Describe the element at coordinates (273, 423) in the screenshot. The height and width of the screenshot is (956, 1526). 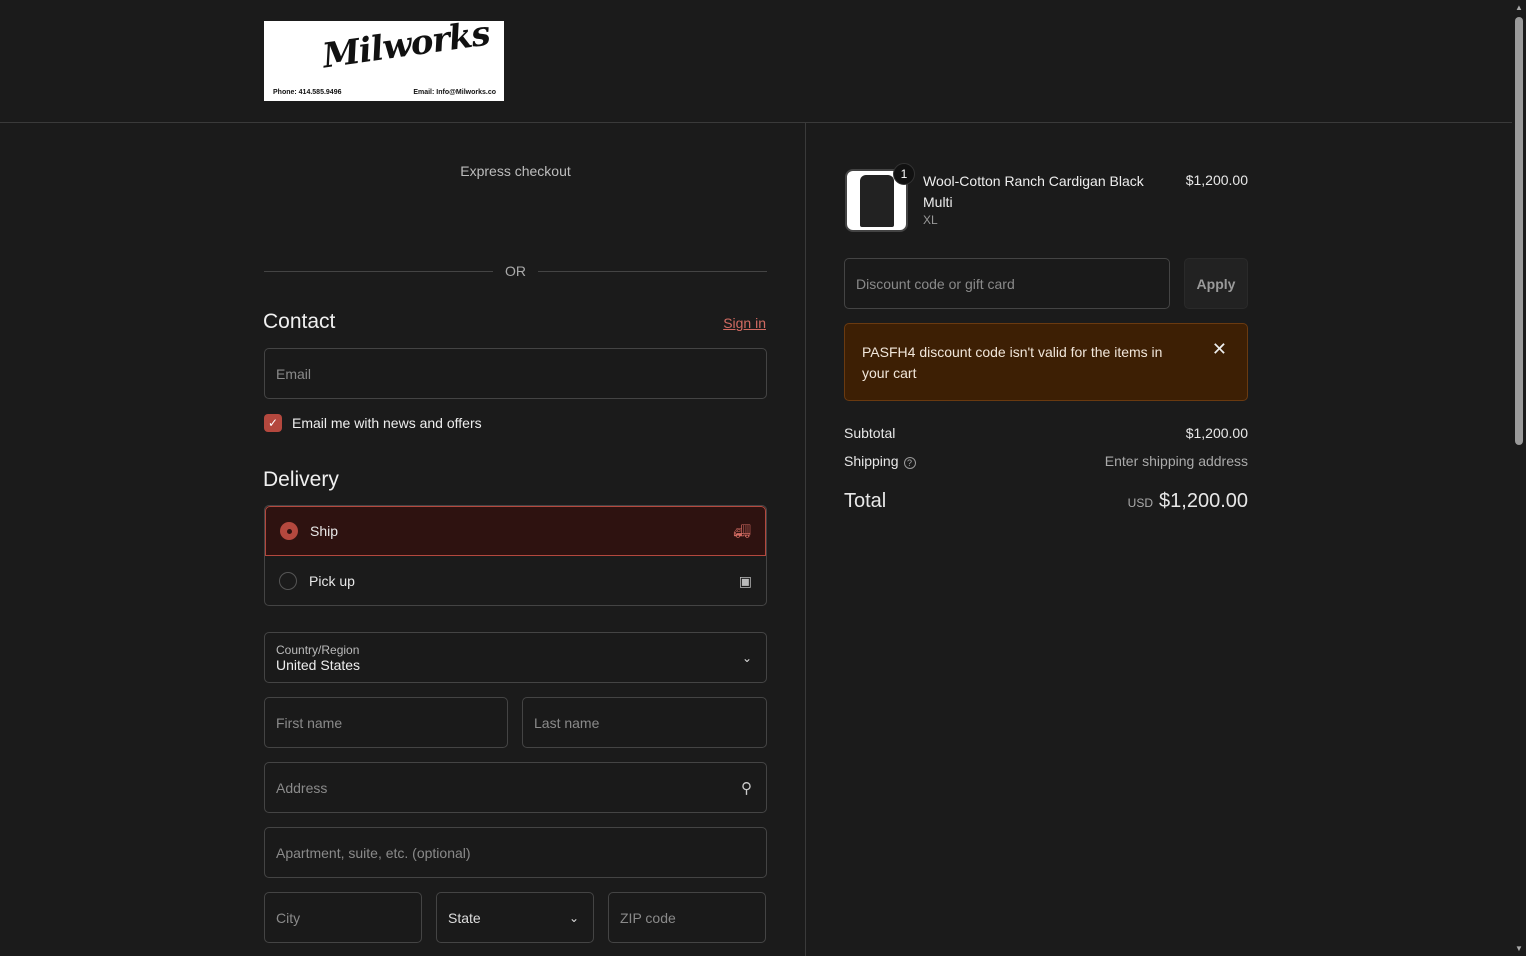
I see `checkbox-checked-icon: ✓` at that location.